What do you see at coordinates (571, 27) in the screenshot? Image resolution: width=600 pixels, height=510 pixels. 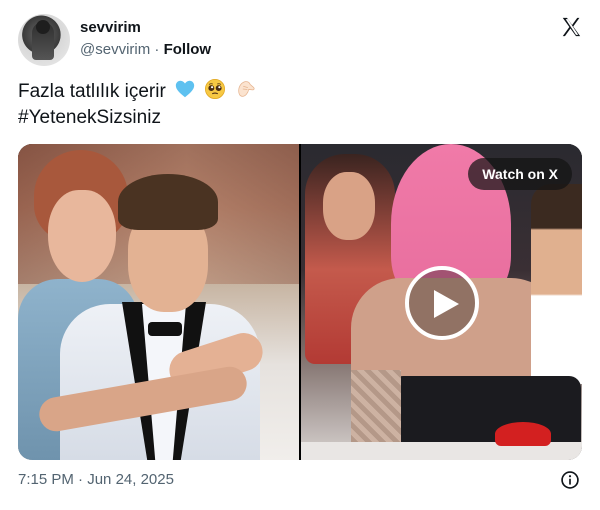 I see `x-logo-icon` at bounding box center [571, 27].